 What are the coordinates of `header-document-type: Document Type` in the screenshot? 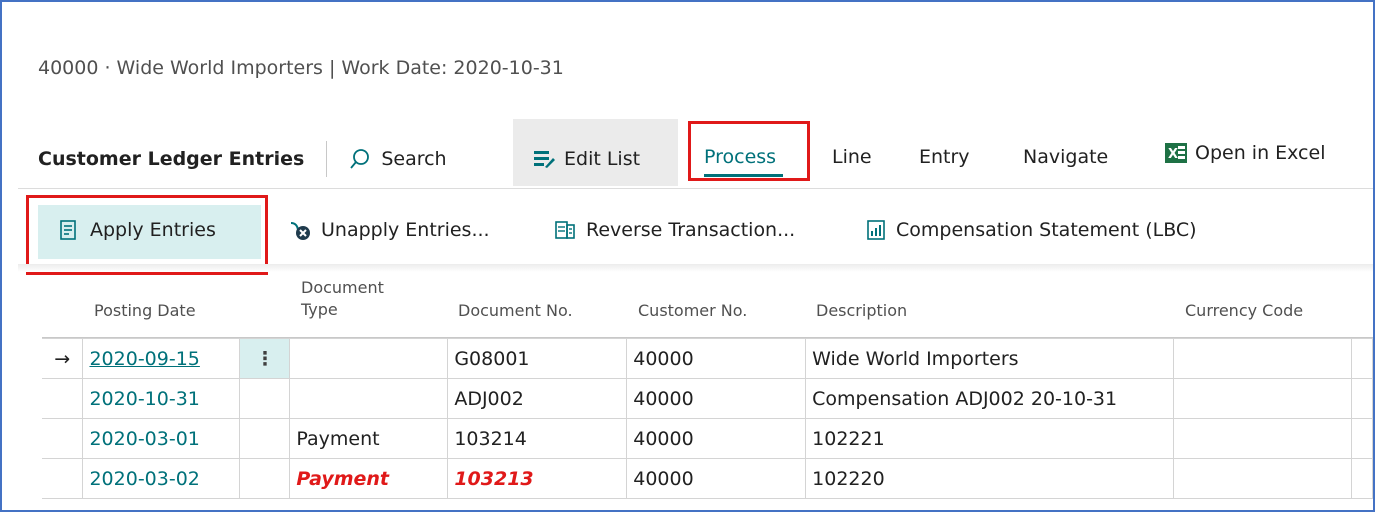 It's located at (342, 299).